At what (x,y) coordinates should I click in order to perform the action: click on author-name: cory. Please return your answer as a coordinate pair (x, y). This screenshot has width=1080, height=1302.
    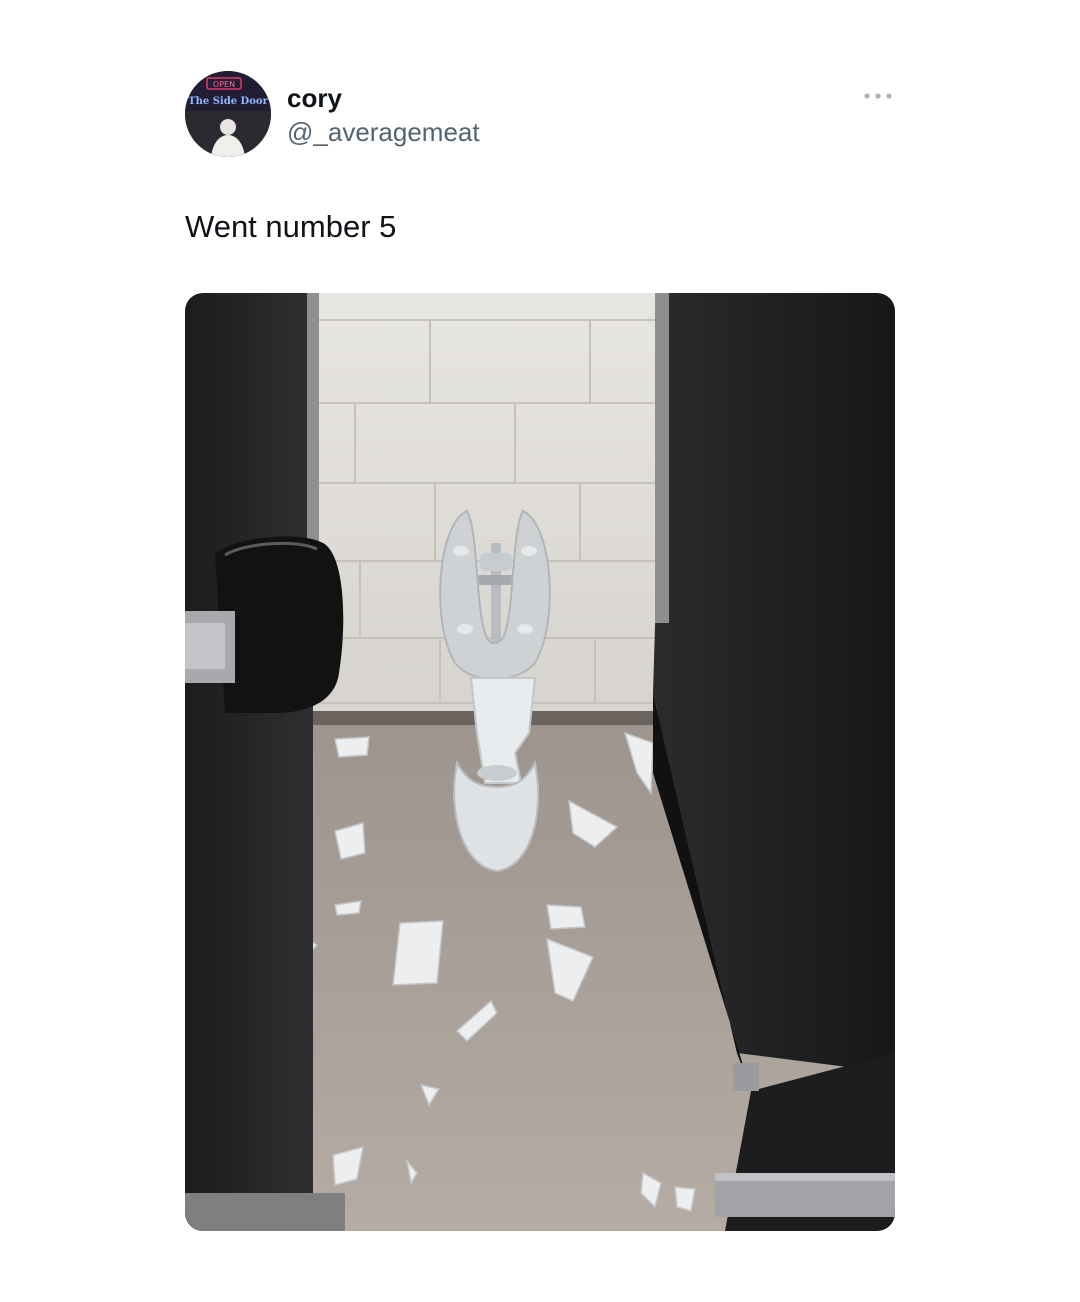
    Looking at the image, I should click on (314, 98).